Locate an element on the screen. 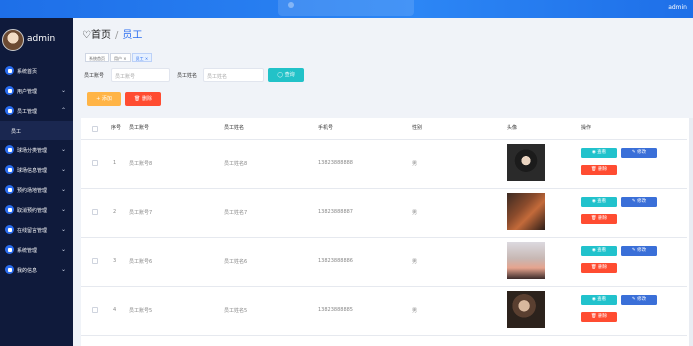 This screenshot has height=346, width=693. top-search-ghost is located at coordinates (346, 8).